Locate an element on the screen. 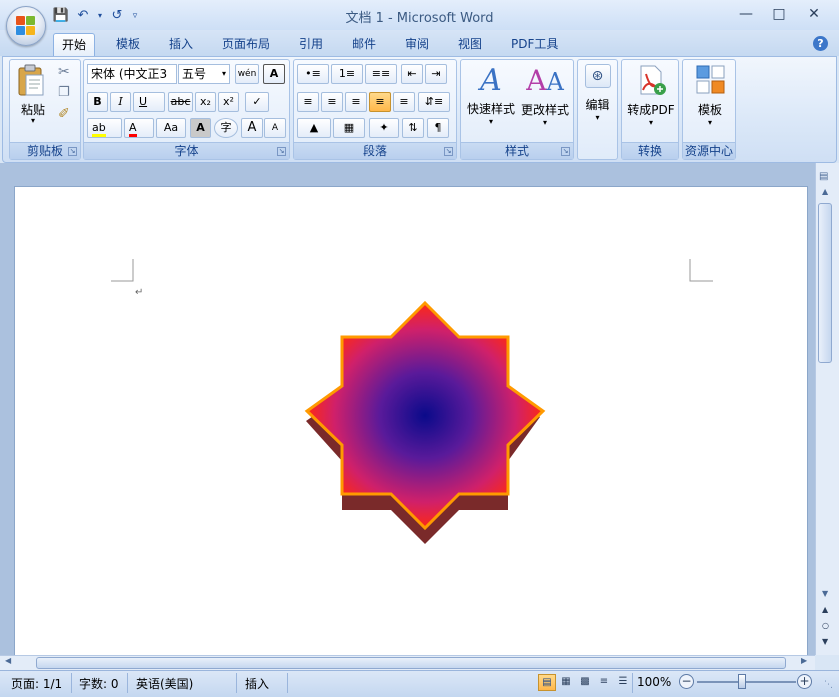 This screenshot has width=839, height=697. shading-icon: ▲ is located at coordinates (314, 128).